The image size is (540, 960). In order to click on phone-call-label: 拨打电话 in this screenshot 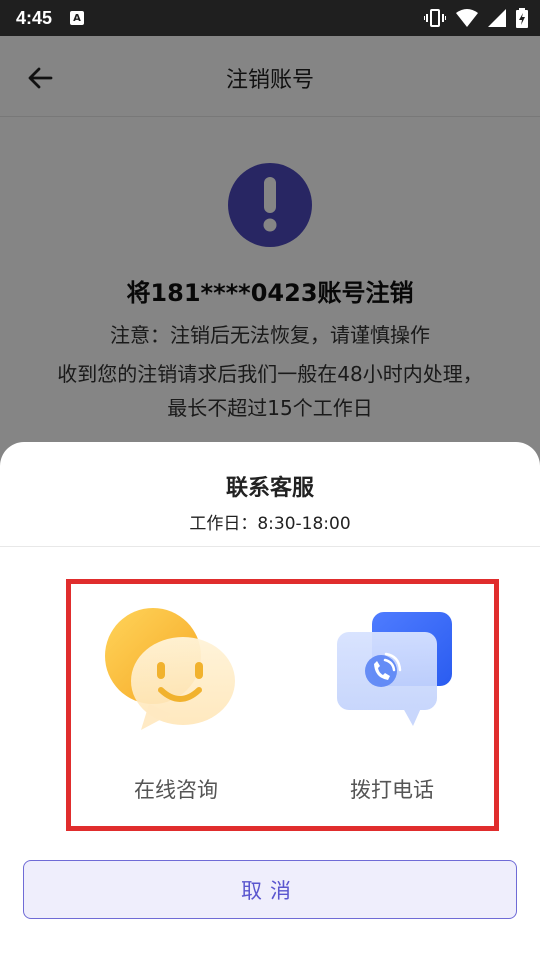, I will do `click(392, 790)`.